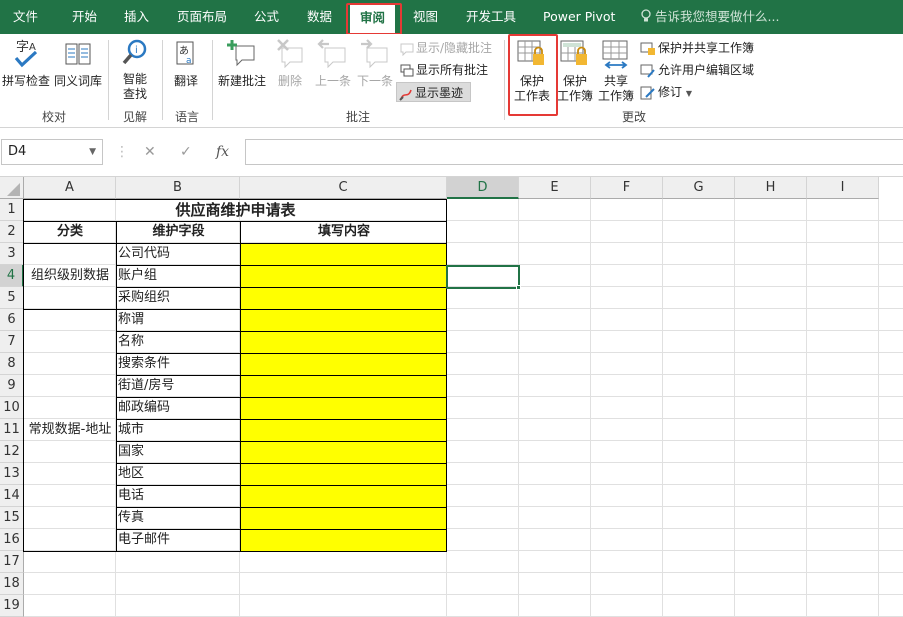 This screenshot has height=617, width=903. I want to click on row-header-5: 5, so click(12, 298).